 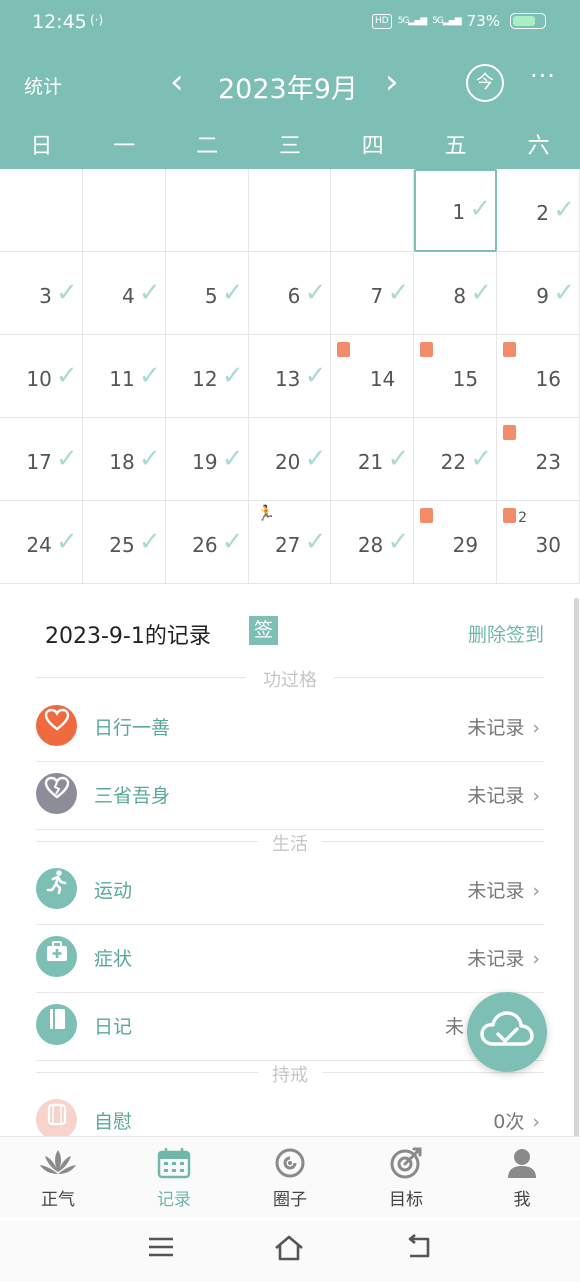 I want to click on day-number: 3, so click(x=45, y=296).